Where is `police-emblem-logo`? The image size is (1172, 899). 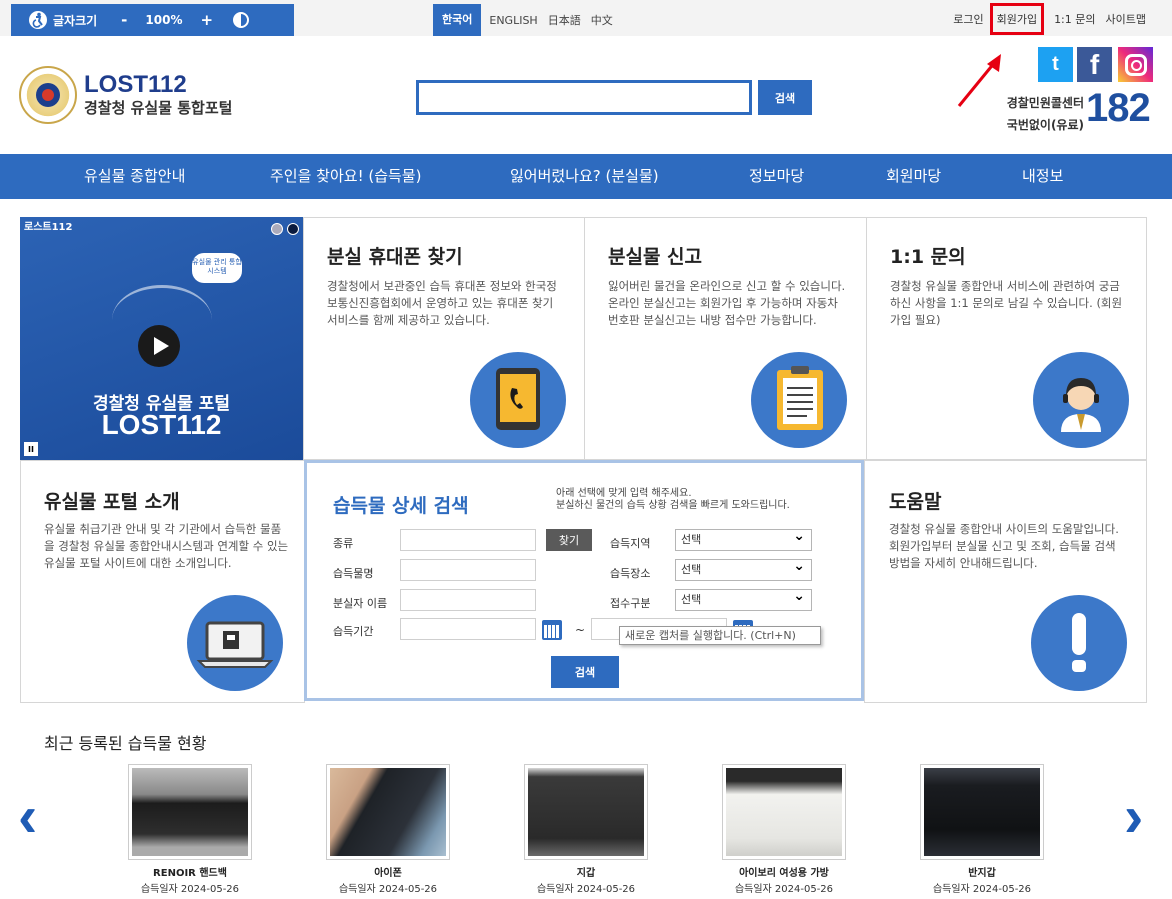 police-emblem-logo is located at coordinates (48, 95).